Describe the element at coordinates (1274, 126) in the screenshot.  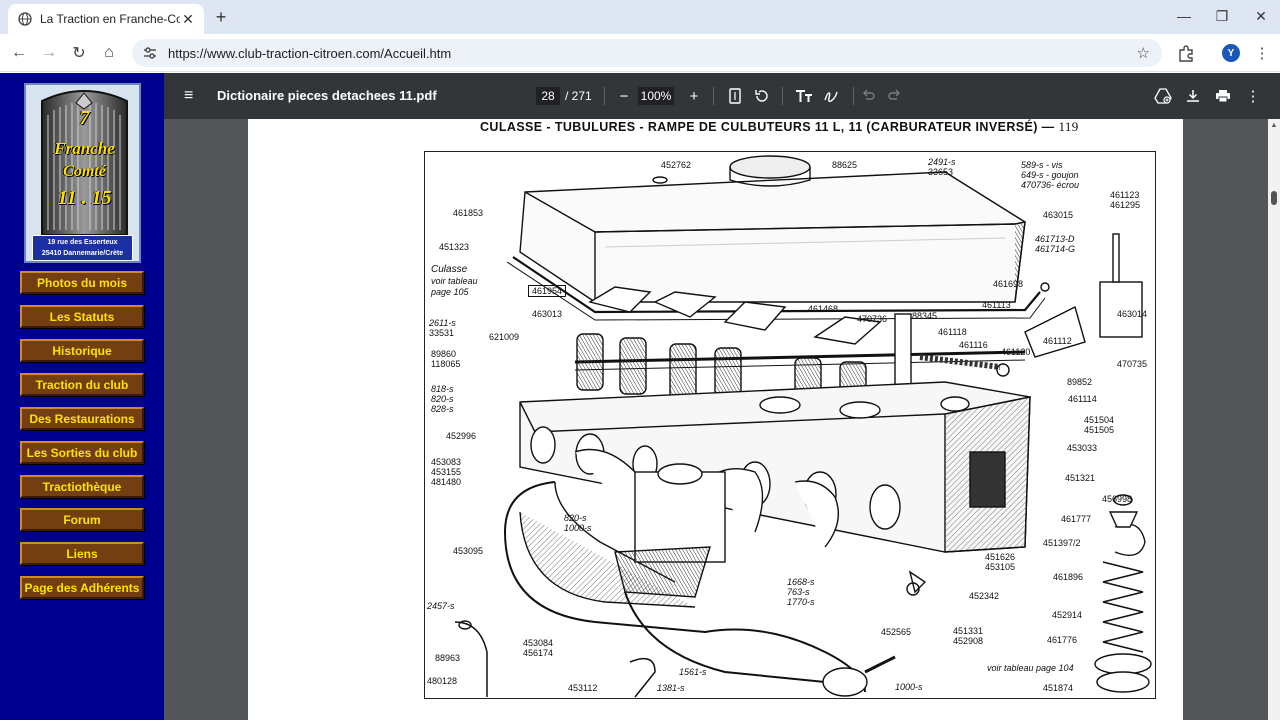
I see `scroll-up-icon: ▲` at that location.